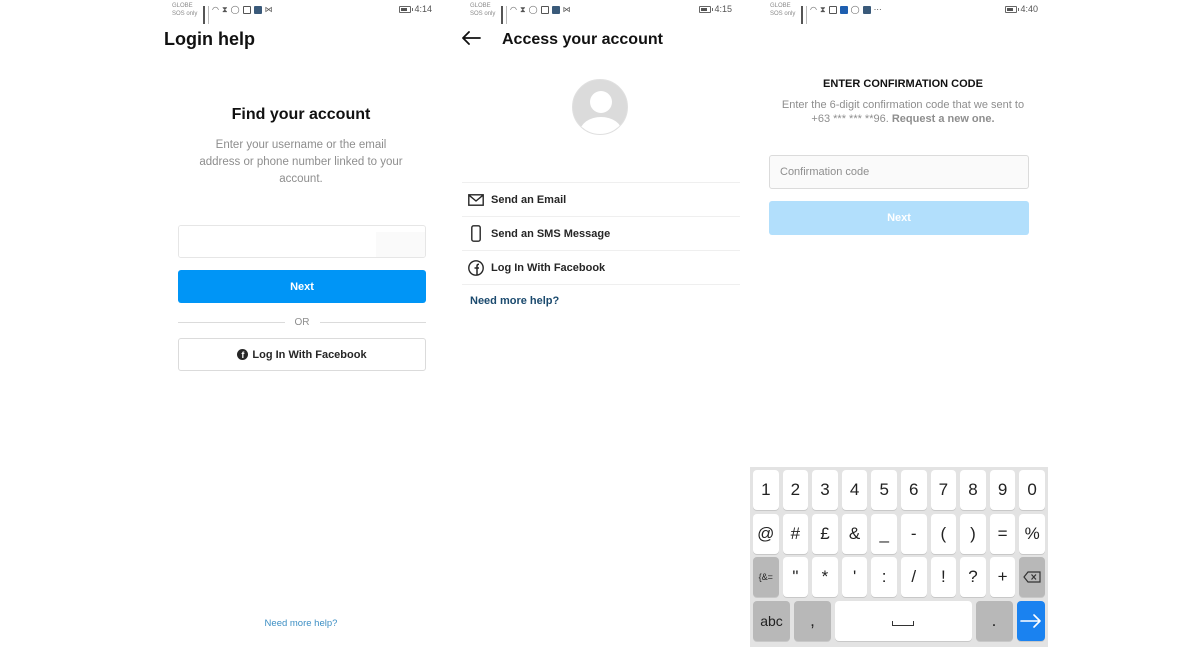 The width and height of the screenshot is (1200, 647). Describe the element at coordinates (903, 84) in the screenshot. I see `confirmation-heading: ENTER CONFIRMATION CODE` at that location.